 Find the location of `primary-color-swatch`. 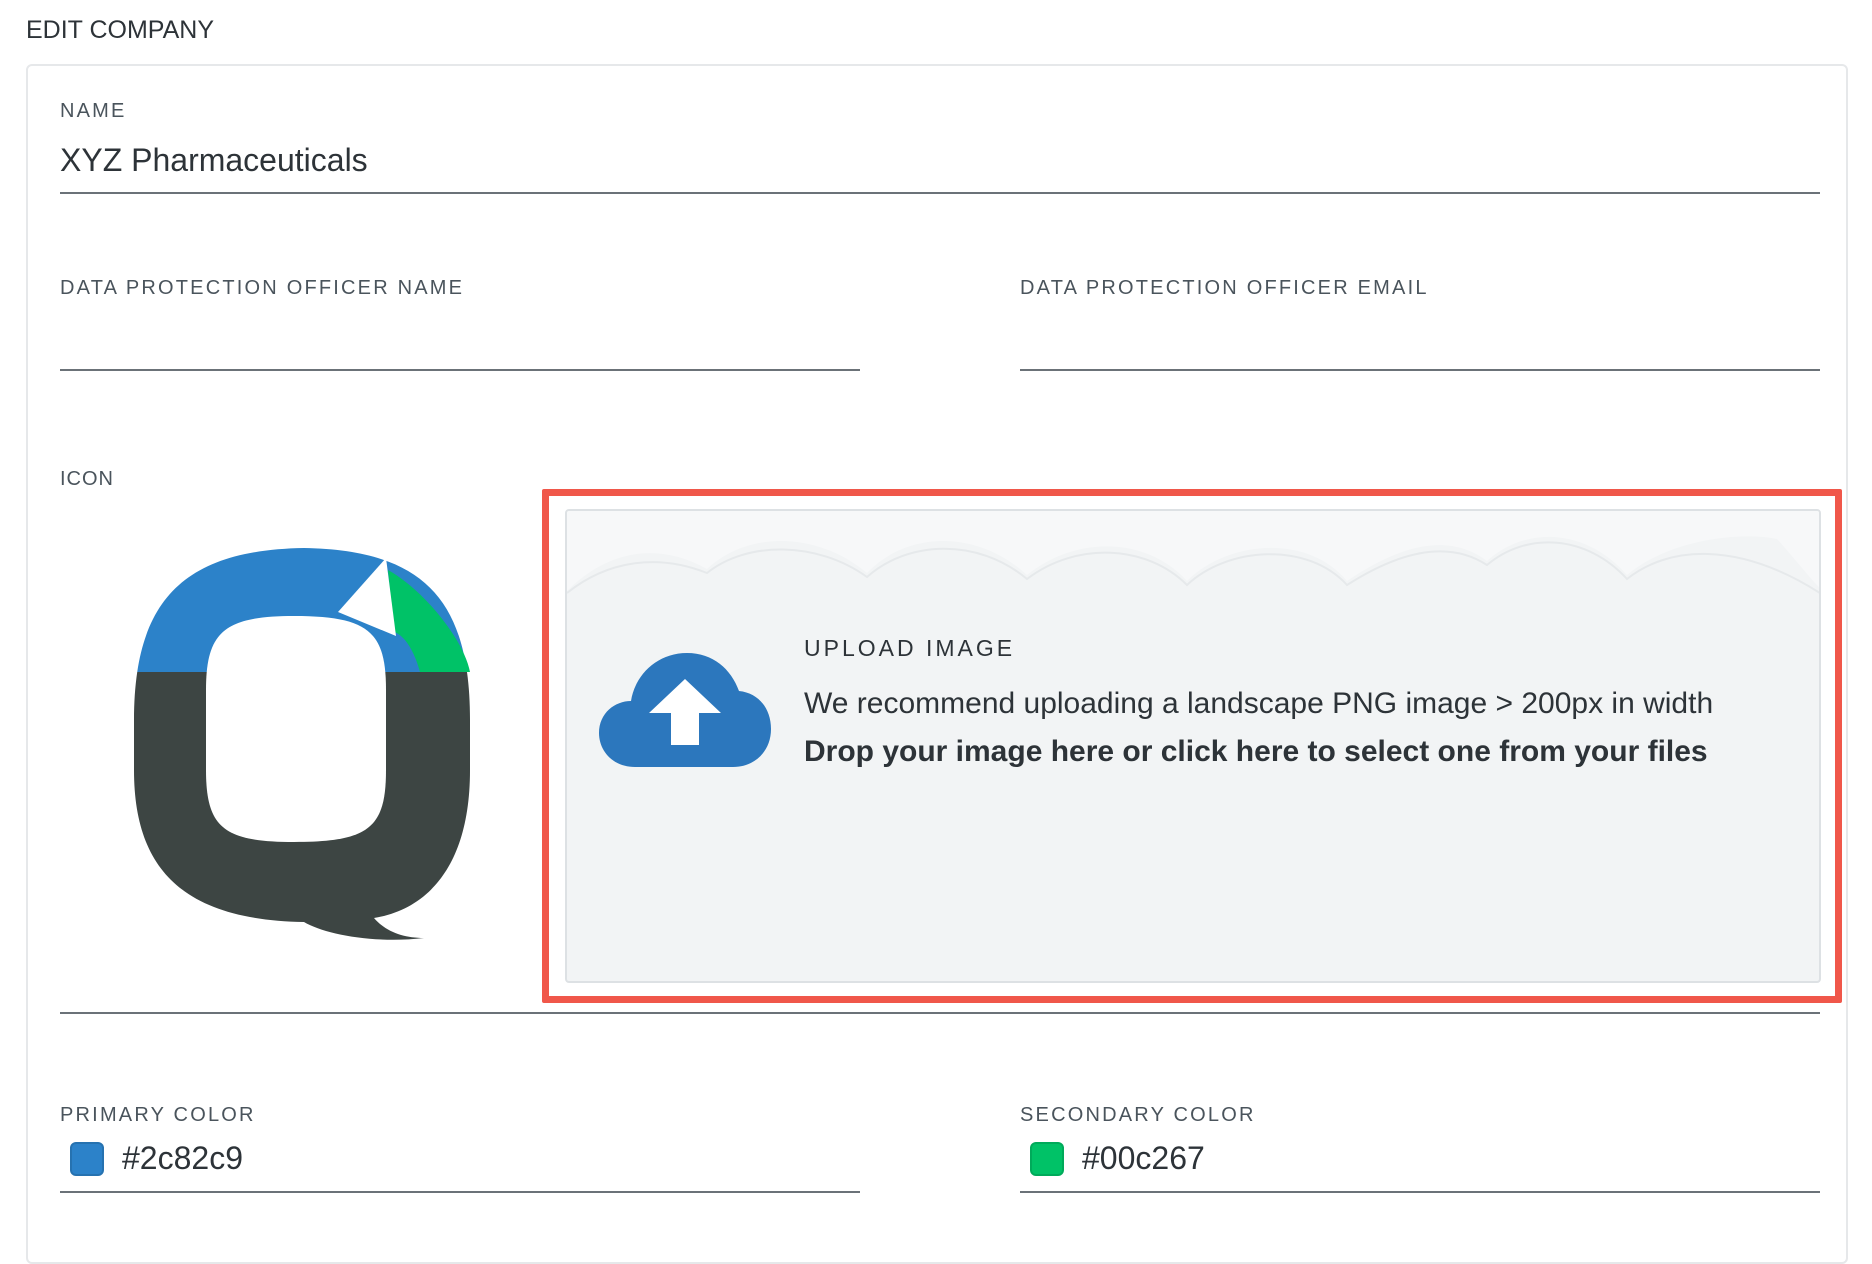

primary-color-swatch is located at coordinates (87, 1159).